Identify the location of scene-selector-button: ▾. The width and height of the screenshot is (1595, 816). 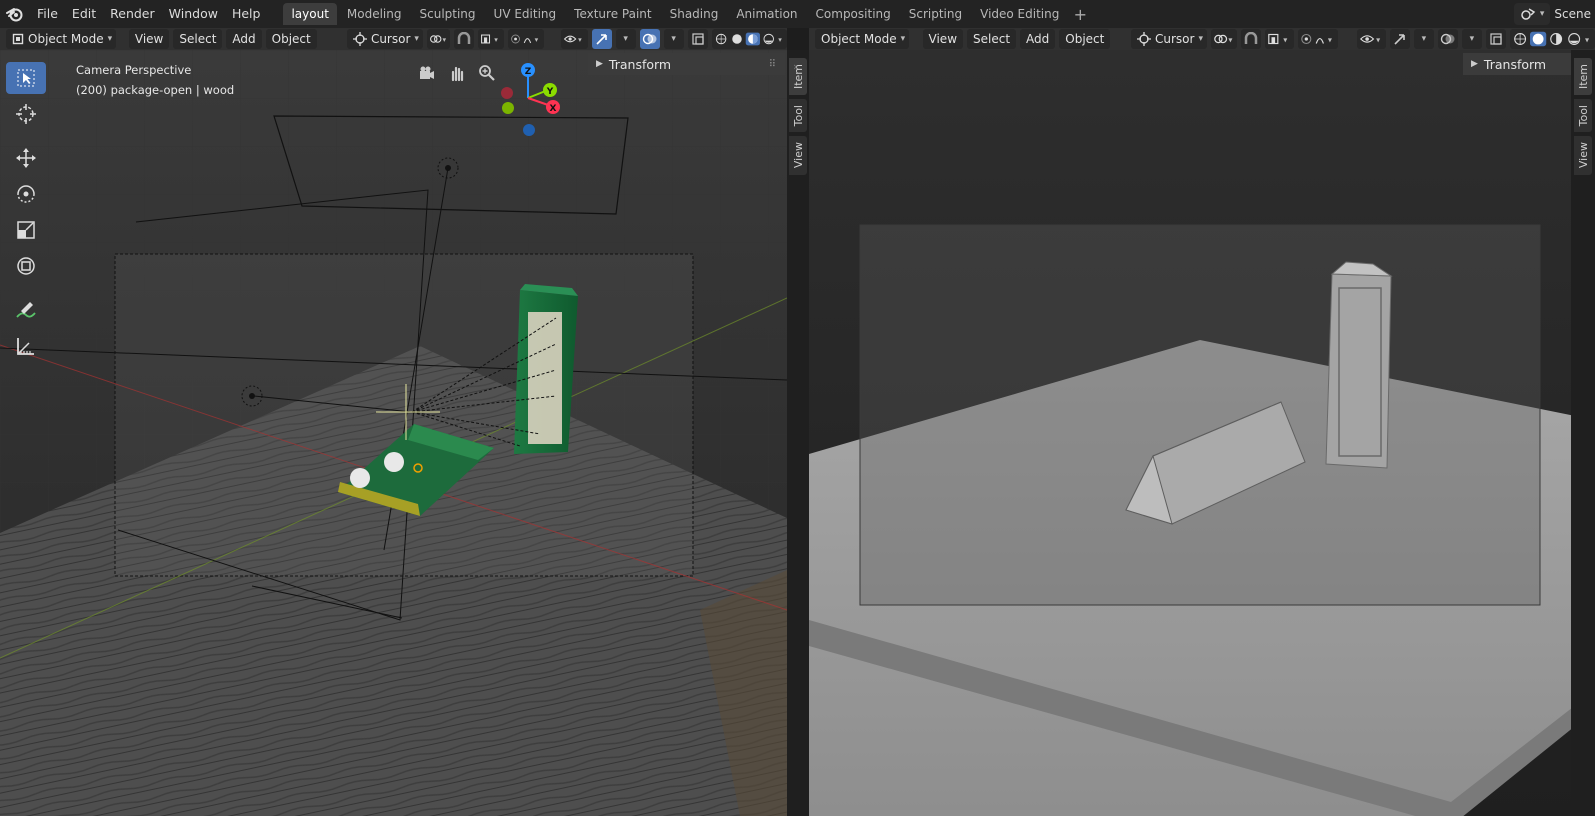
(1532, 14).